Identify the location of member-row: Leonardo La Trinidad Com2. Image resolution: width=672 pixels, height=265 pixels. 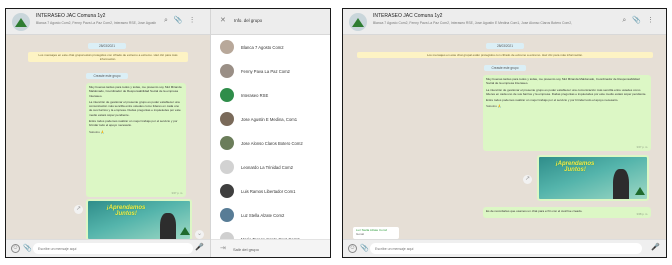
(270, 168).